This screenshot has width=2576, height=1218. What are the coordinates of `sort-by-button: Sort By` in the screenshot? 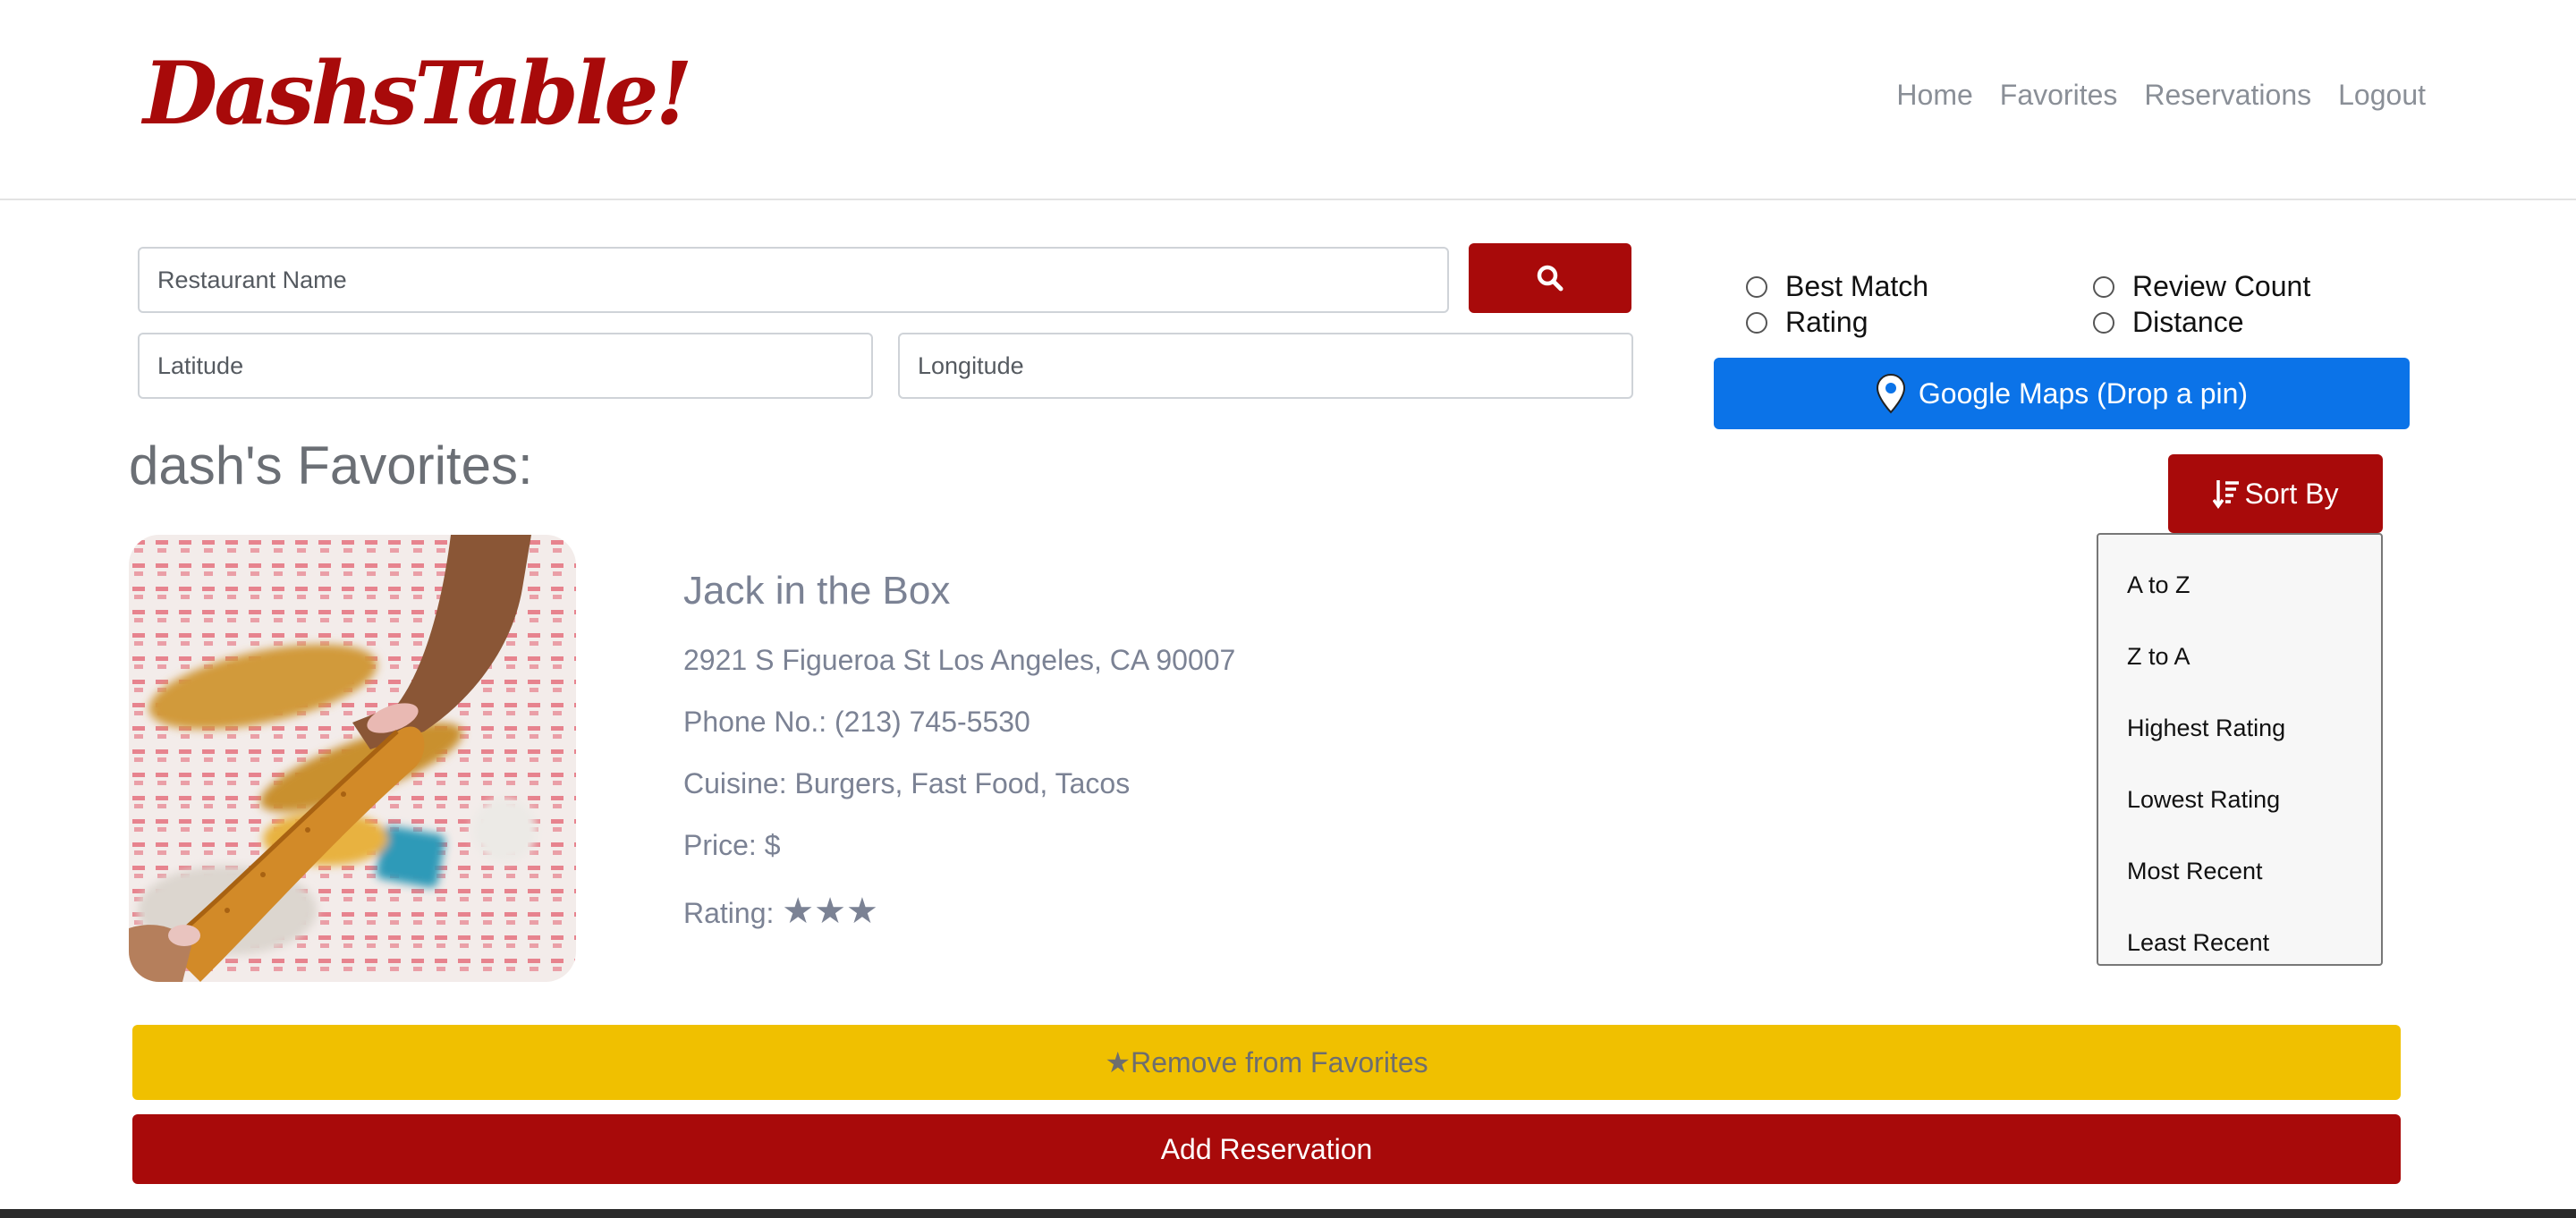 It's located at (2275, 494).